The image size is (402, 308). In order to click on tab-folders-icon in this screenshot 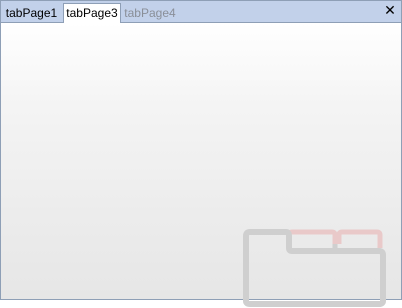, I will do `click(314, 268)`.